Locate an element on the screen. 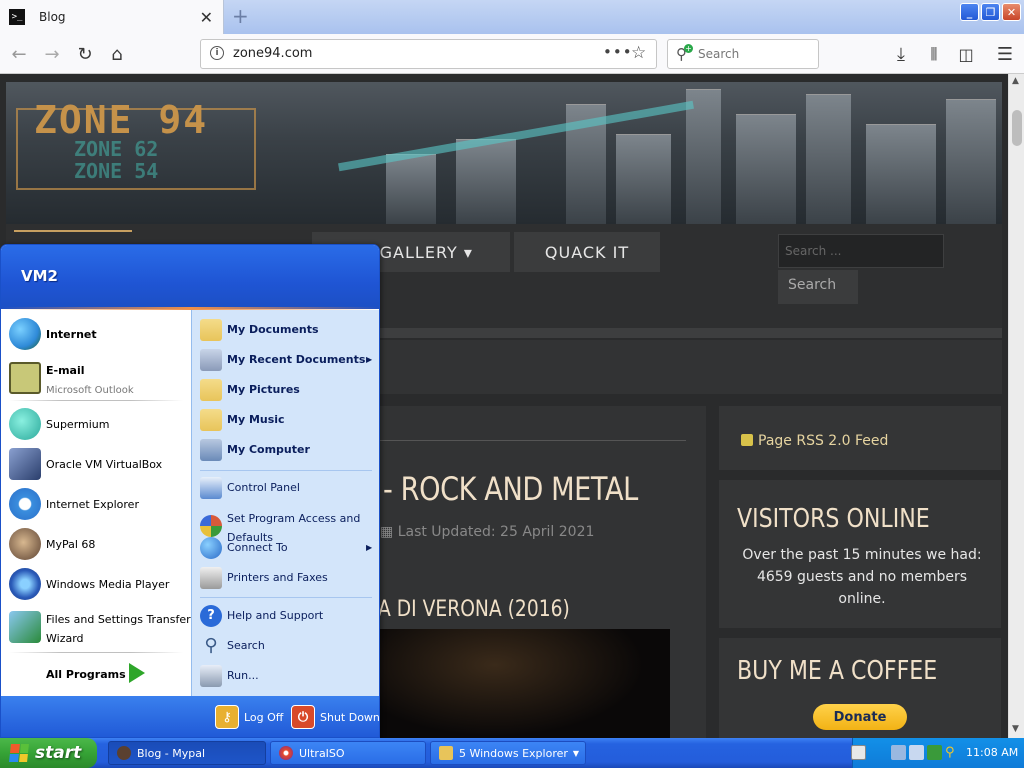  rss-link: Page RSS 2.0 Feed is located at coordinates (814, 439).